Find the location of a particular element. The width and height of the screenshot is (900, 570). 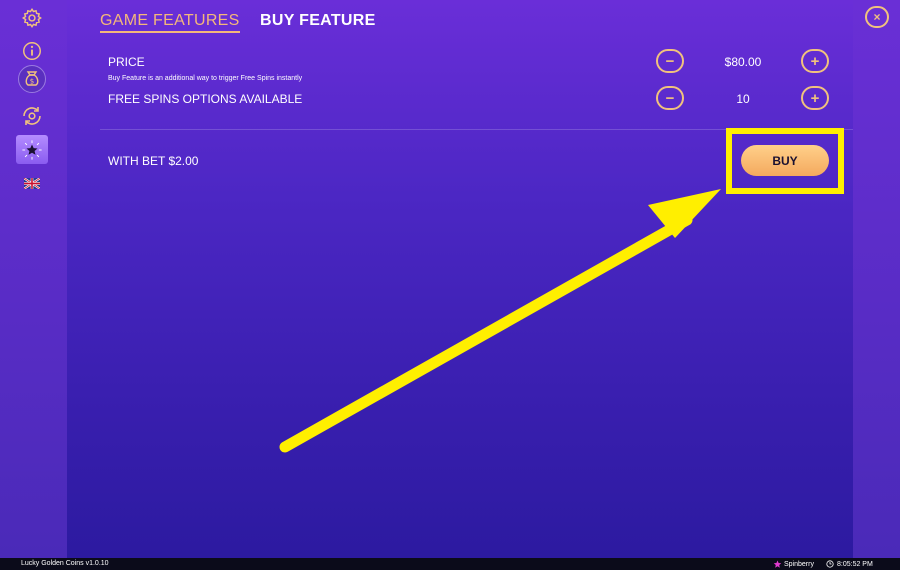

close-icon: × is located at coordinates (877, 17).